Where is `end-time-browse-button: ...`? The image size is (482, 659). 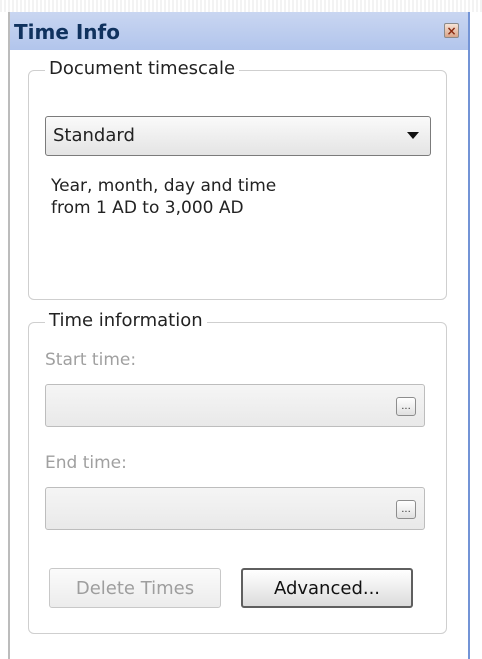
end-time-browse-button: ... is located at coordinates (406, 509).